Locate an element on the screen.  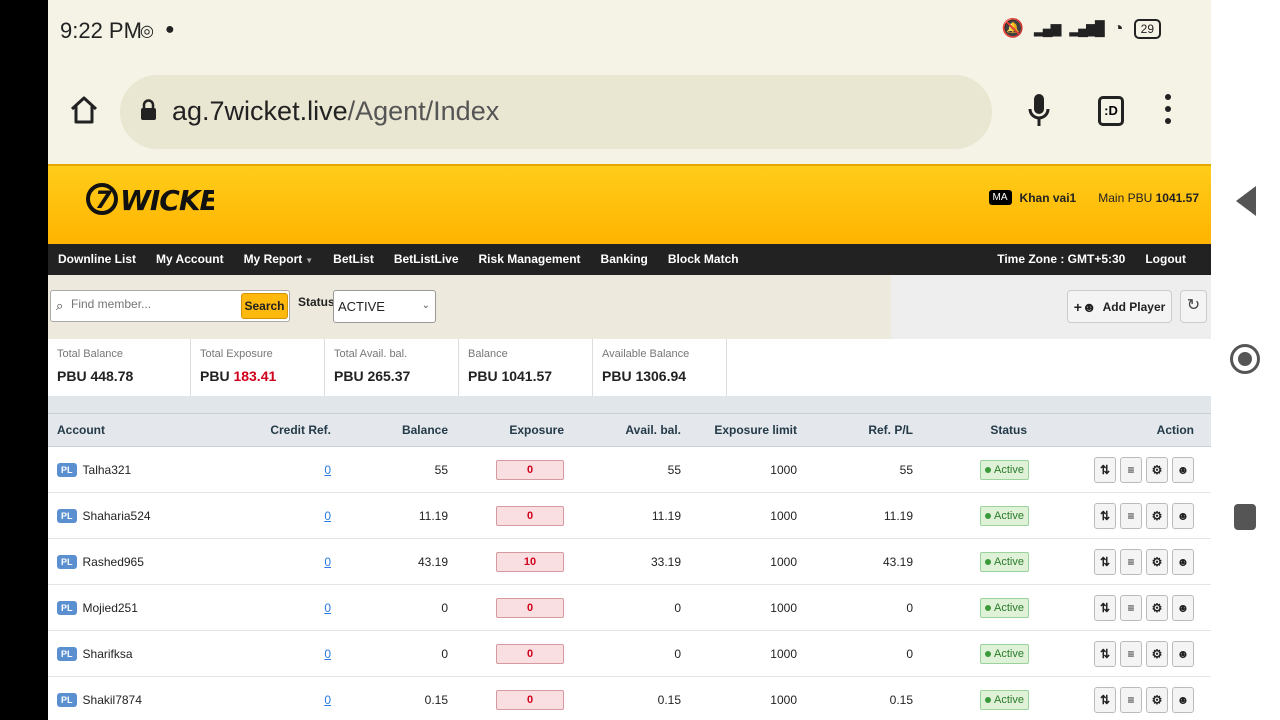
find-member-input is located at coordinates (151, 304).